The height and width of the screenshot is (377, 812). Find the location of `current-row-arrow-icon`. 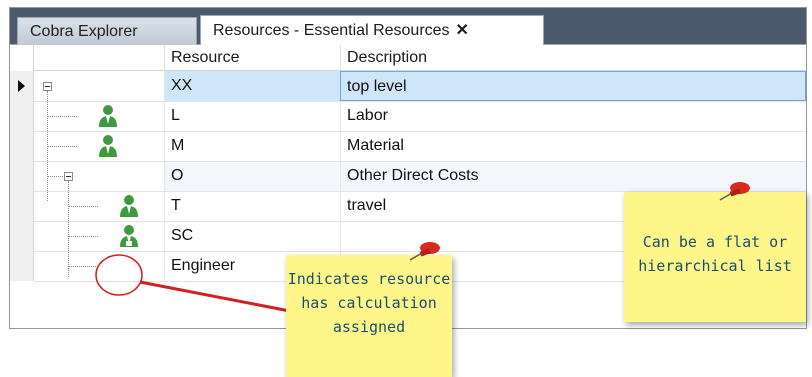

current-row-arrow-icon is located at coordinates (21, 86).